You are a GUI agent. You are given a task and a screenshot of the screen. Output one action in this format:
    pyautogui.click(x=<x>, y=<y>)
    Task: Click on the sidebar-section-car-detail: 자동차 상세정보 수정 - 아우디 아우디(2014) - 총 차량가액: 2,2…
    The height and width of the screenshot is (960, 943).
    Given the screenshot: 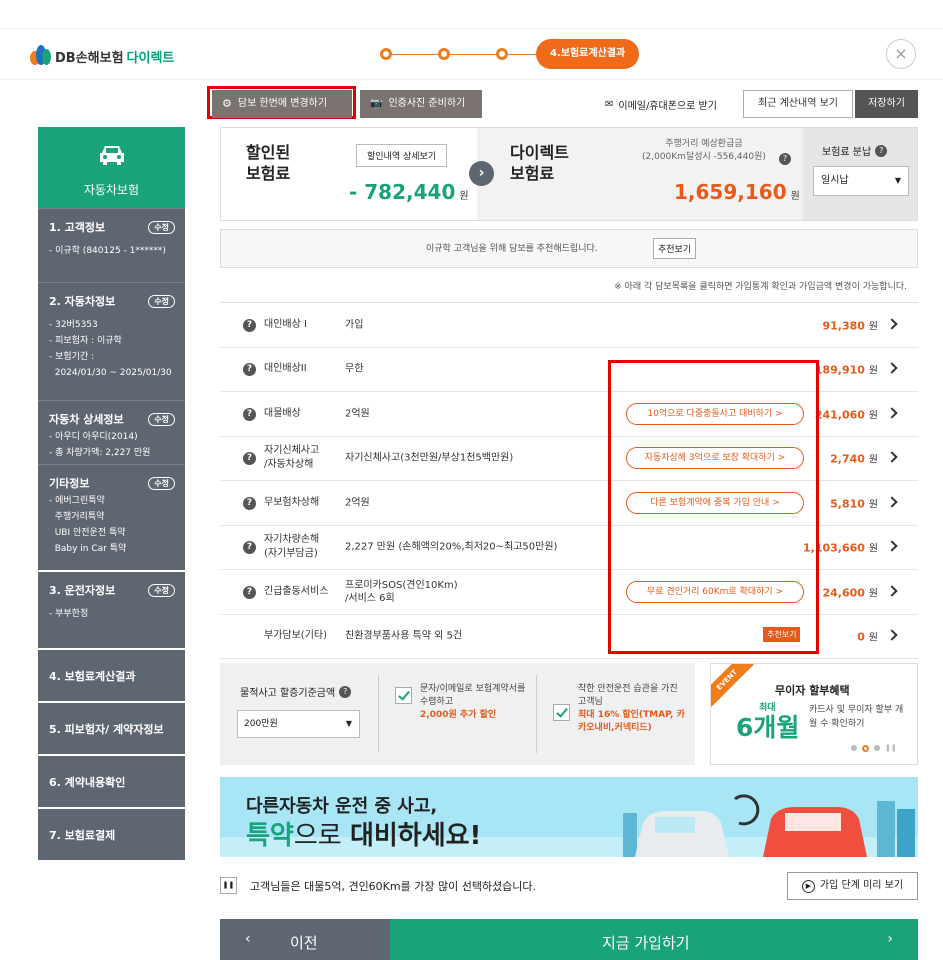 What is the action you would take?
    pyautogui.click(x=111, y=432)
    